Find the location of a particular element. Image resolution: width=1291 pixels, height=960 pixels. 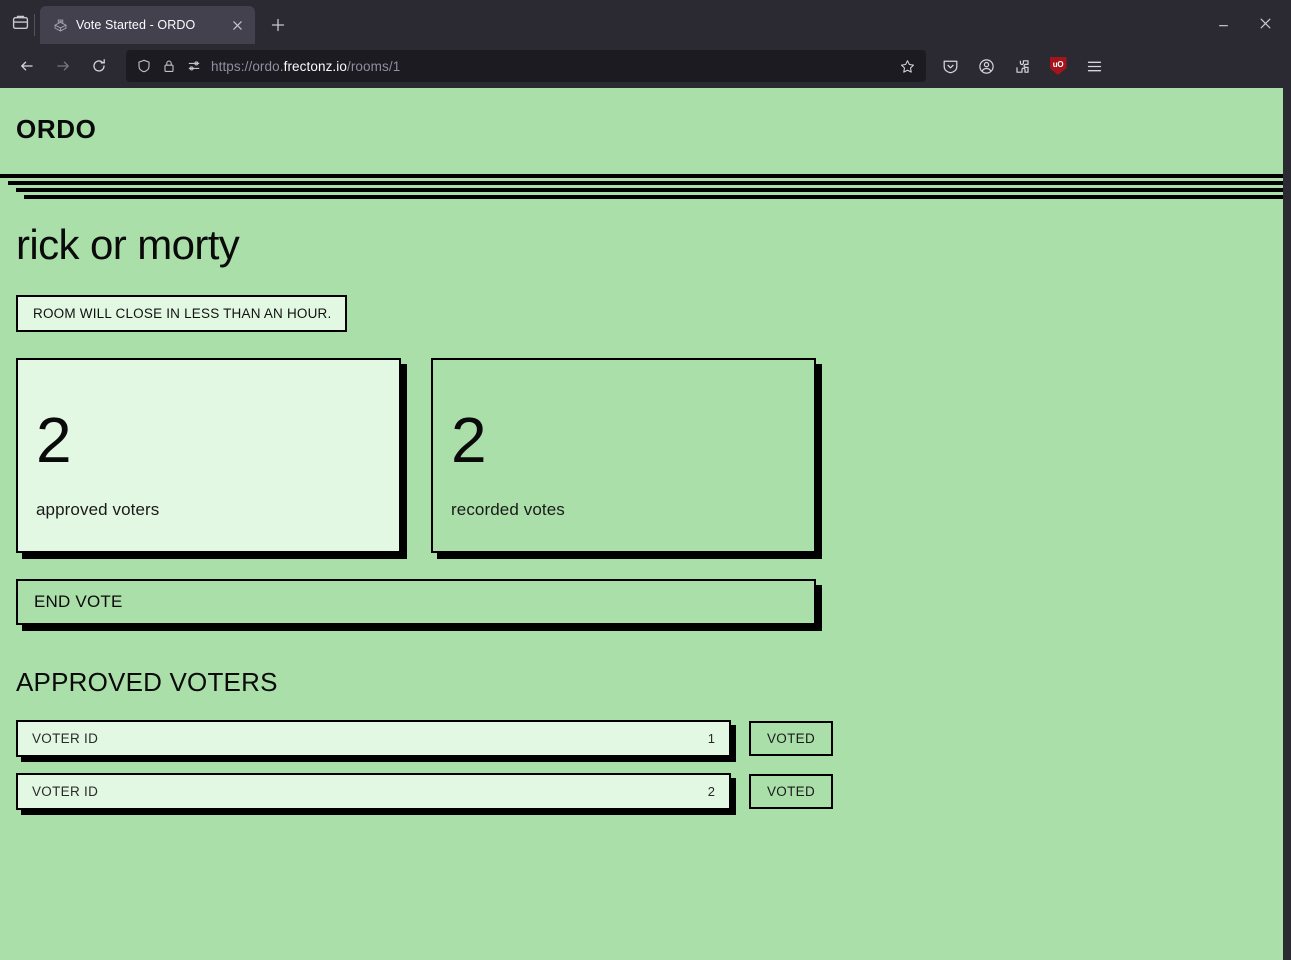

voter-id-field: Voter ID 1 is located at coordinates (373, 739).